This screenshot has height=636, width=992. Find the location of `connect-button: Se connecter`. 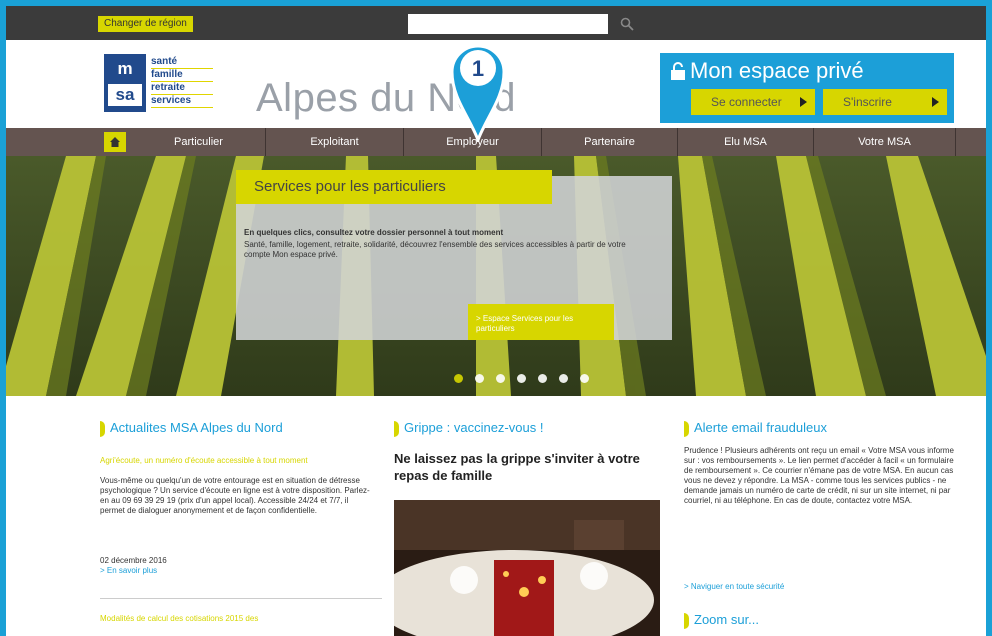

connect-button: Se connecter is located at coordinates (753, 102).